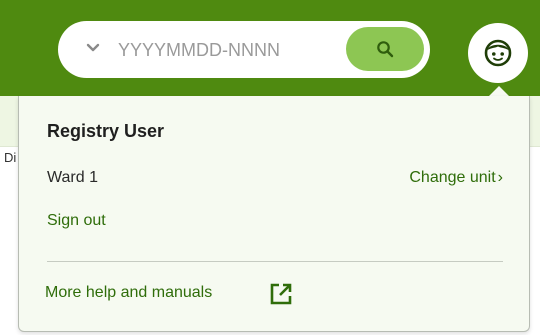 This screenshot has width=540, height=335. What do you see at coordinates (72, 177) in the screenshot?
I see `current-unit: Ward 1` at bounding box center [72, 177].